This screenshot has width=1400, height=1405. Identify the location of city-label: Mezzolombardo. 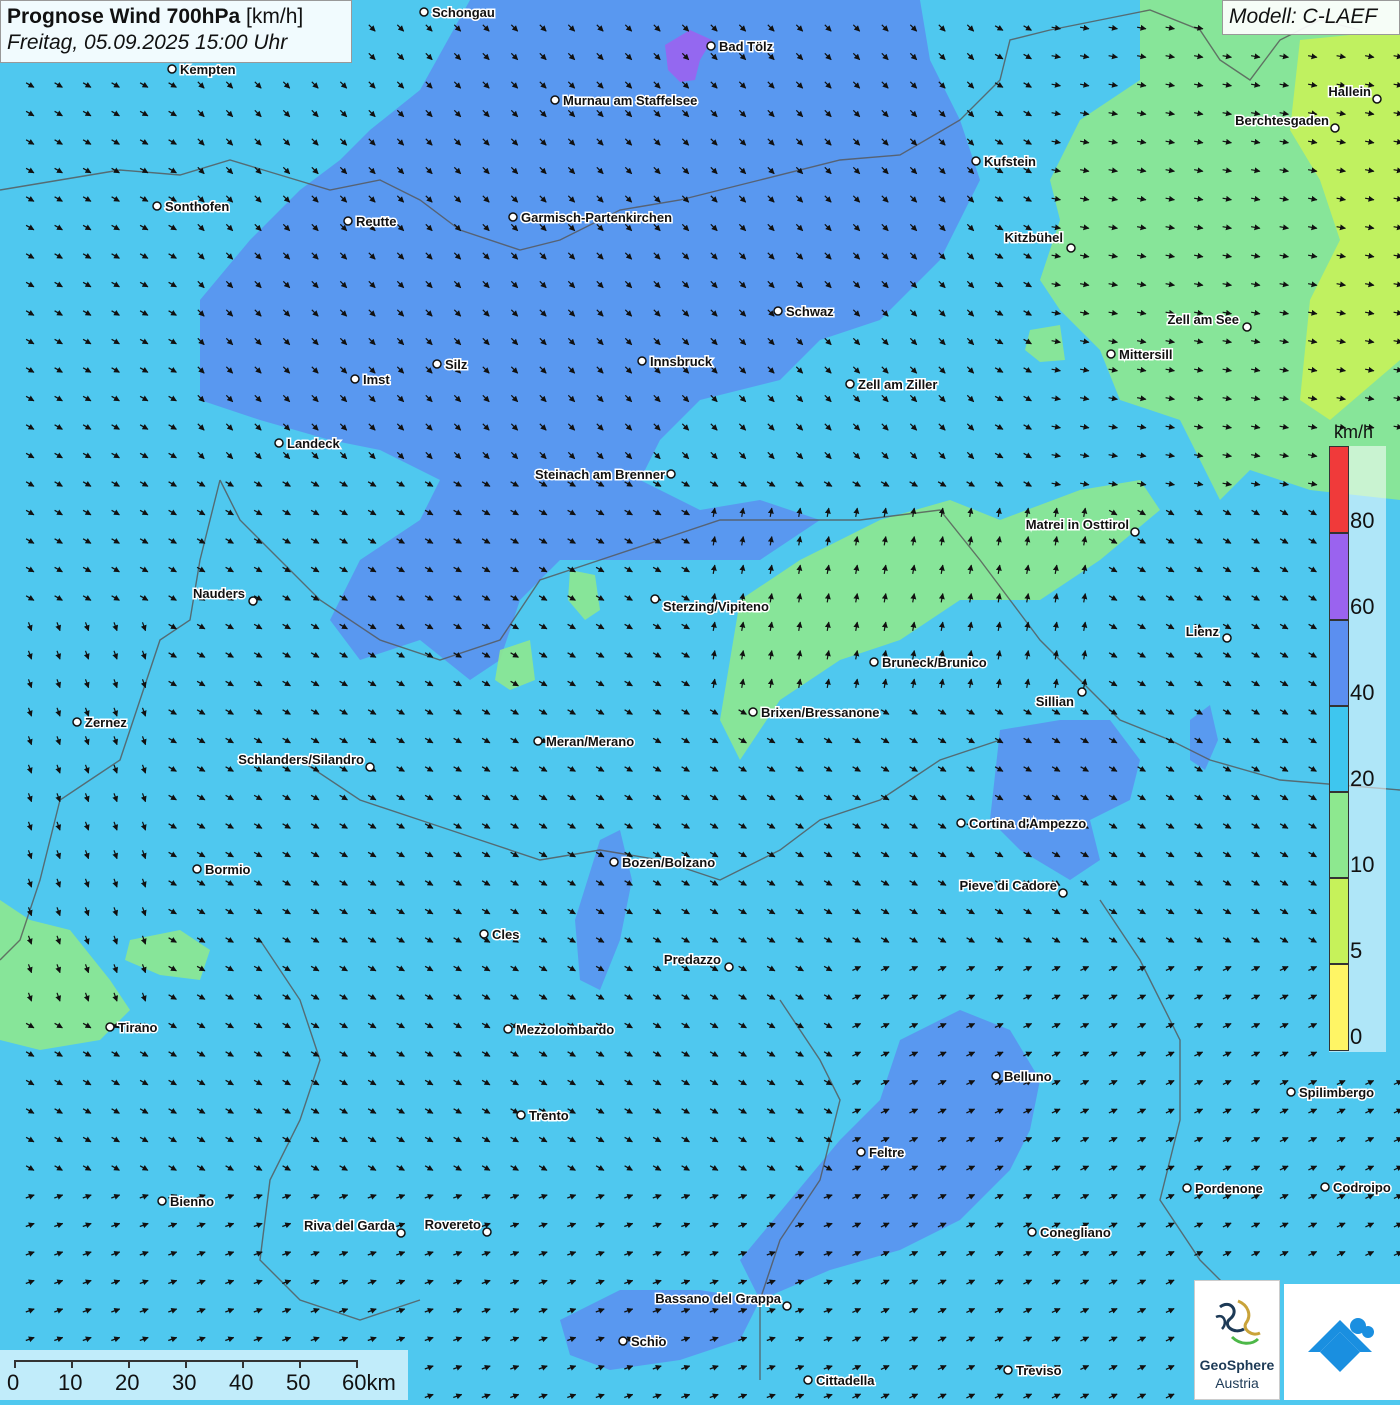
(565, 1029).